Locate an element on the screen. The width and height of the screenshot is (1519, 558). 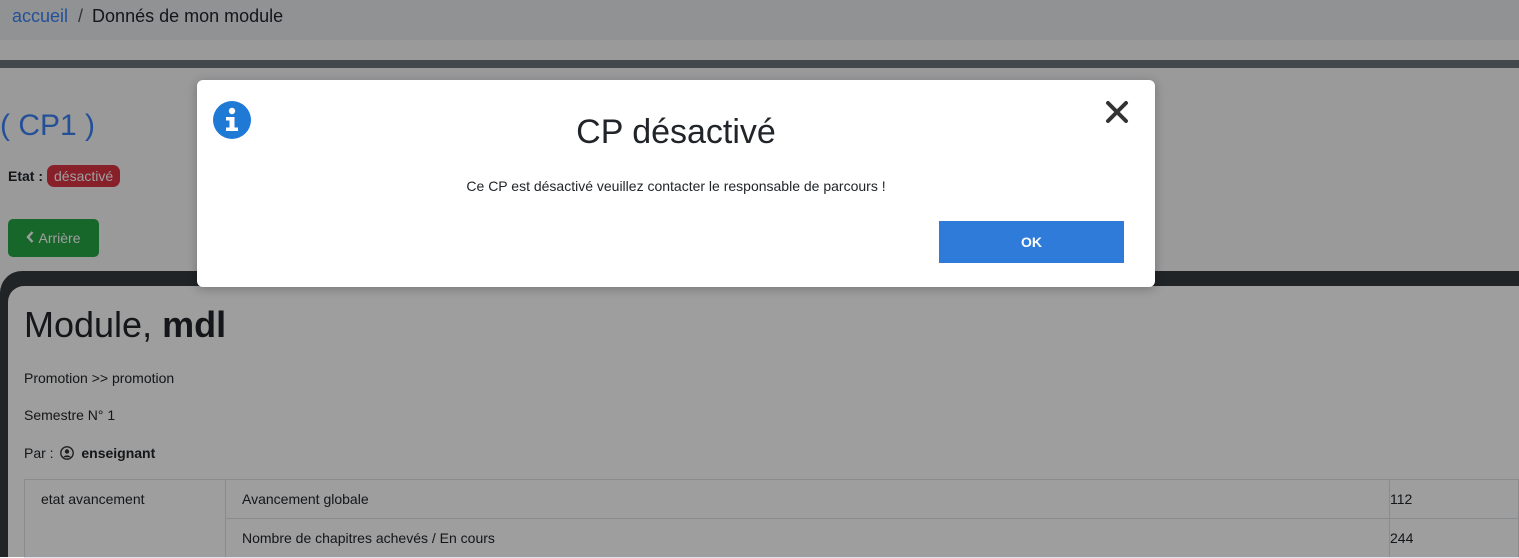
modal-title: CP désactivé is located at coordinates (676, 132).